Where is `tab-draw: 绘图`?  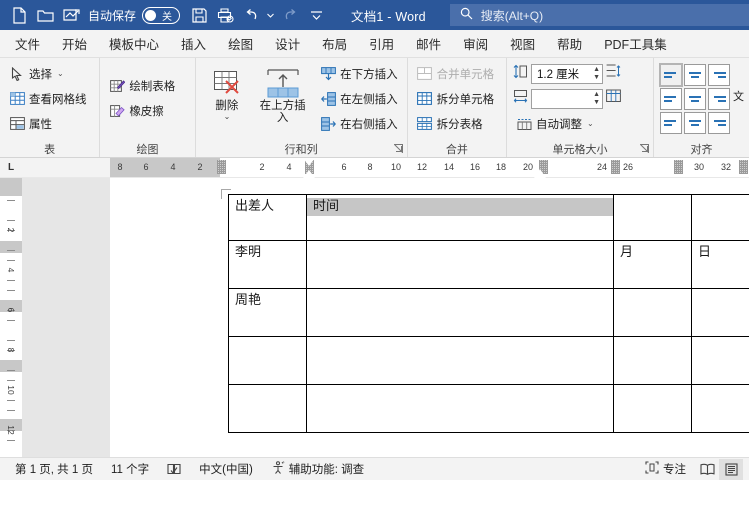
tab-draw: 绘图 is located at coordinates (240, 43).